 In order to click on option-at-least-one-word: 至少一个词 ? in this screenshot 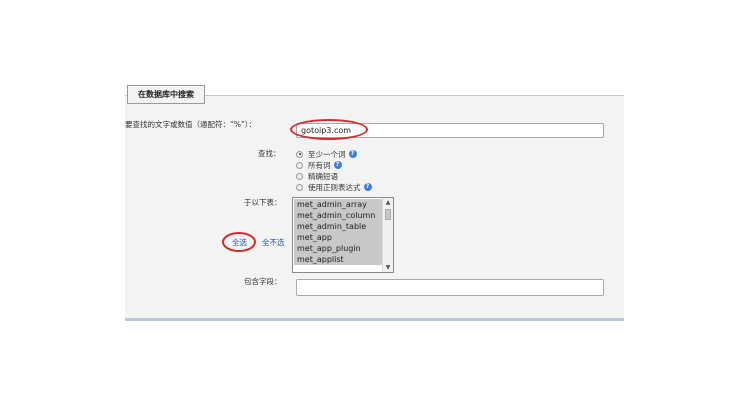, I will do `click(326, 154)`.